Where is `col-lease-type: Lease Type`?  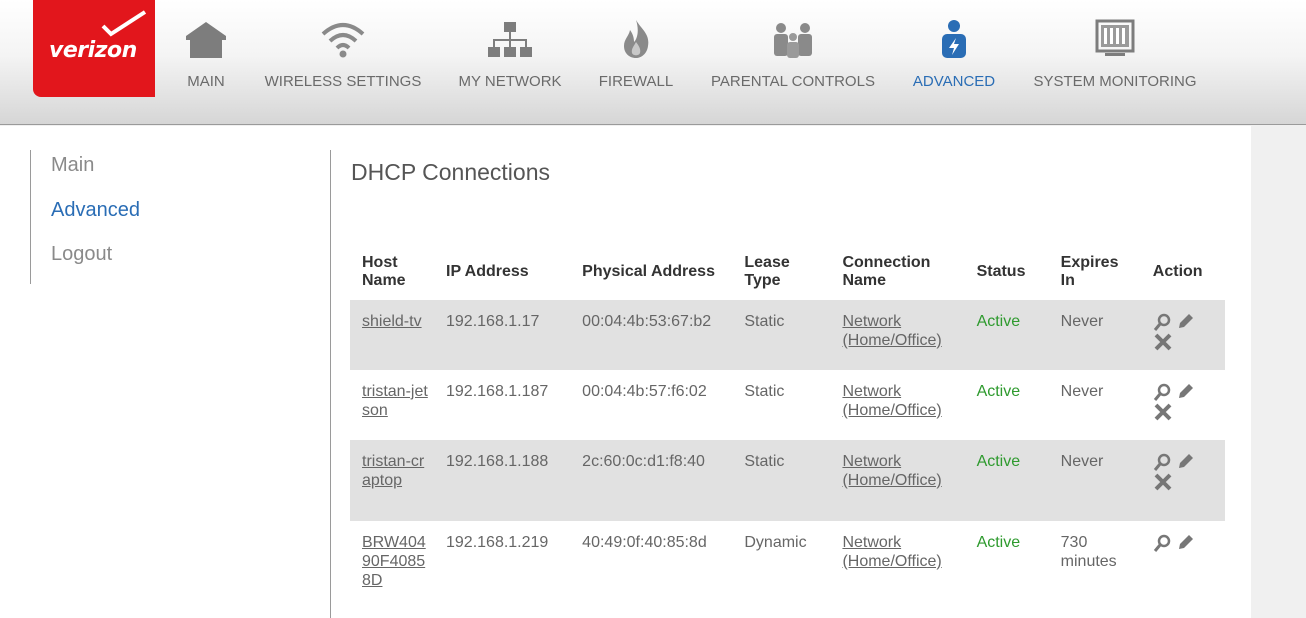 col-lease-type: Lease Type is located at coordinates (767, 271).